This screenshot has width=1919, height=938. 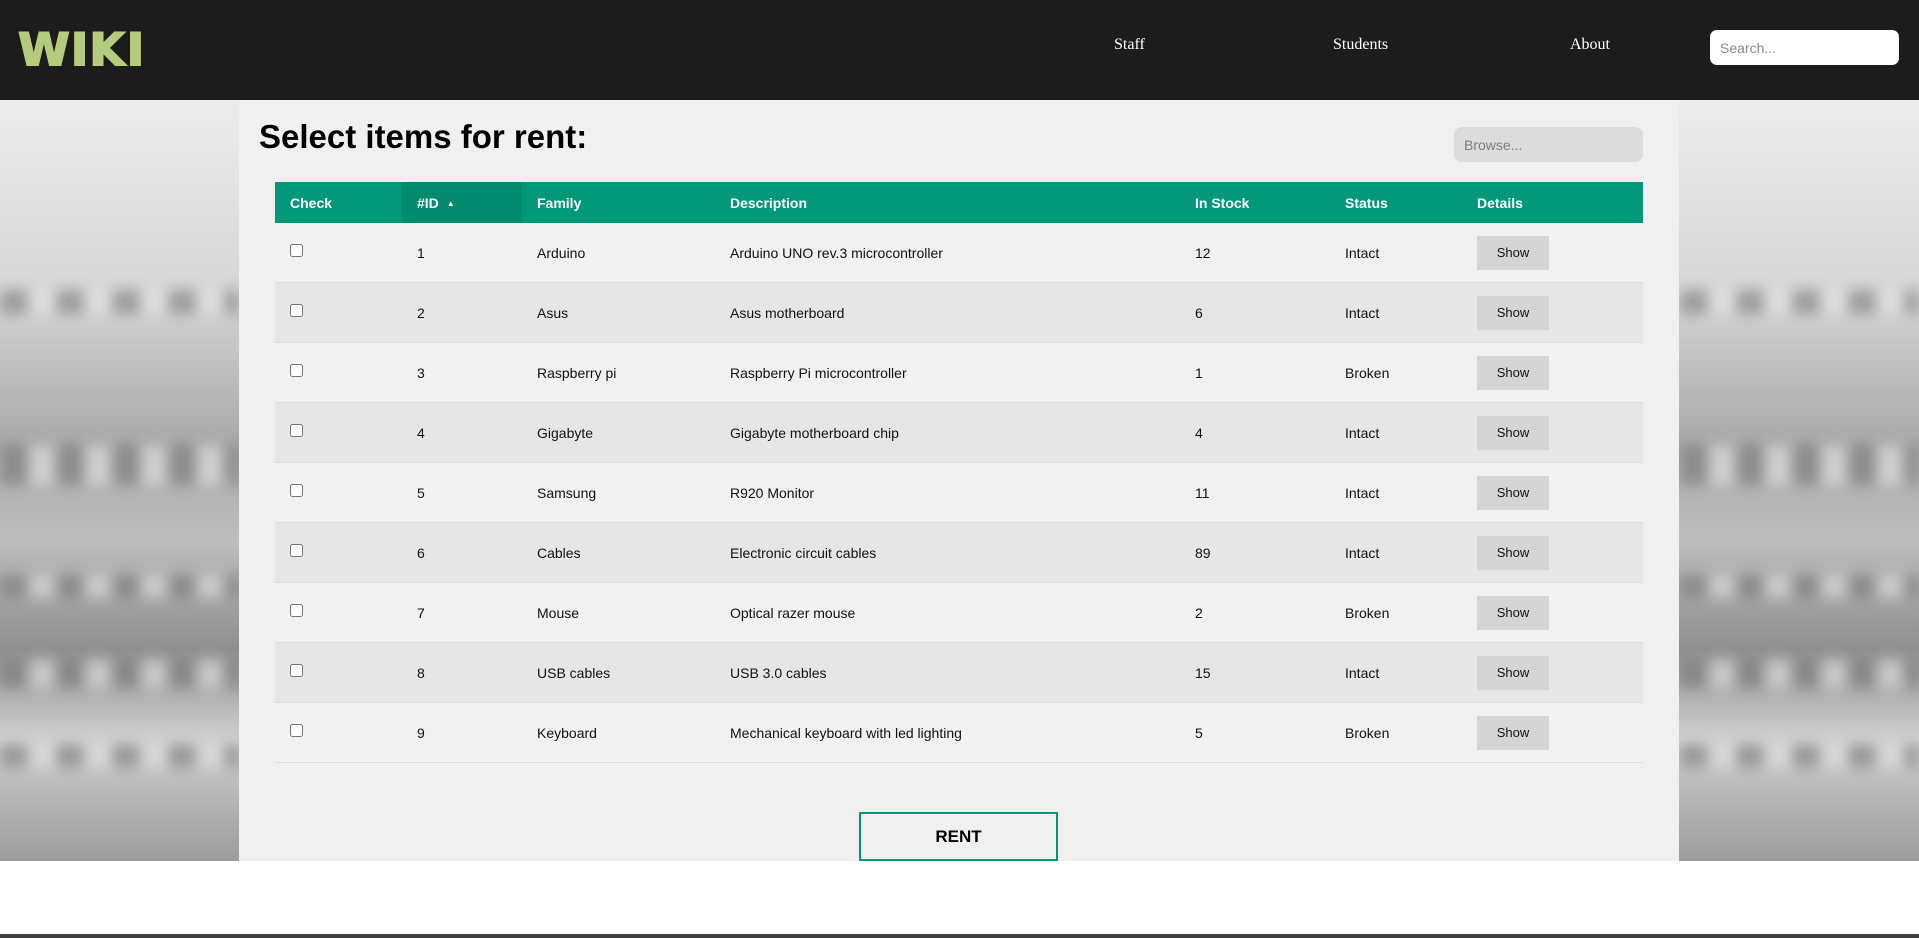 I want to click on rent-button: RENT, so click(x=958, y=836).